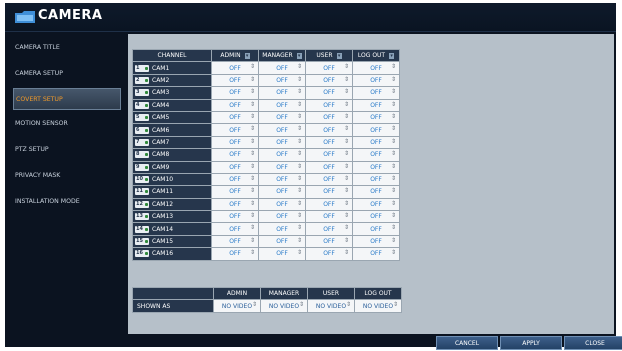  Describe the element at coordinates (376, 55) in the screenshot. I see `column-header-logout: LOG OUT ▾` at that location.